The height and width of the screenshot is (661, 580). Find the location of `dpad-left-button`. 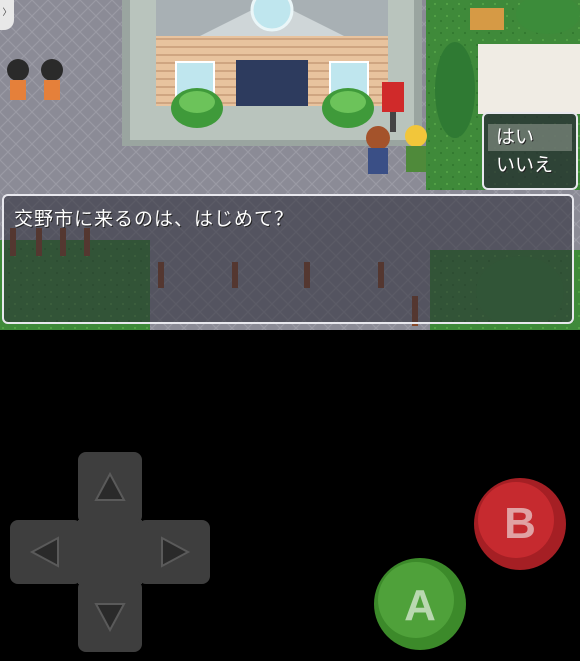

dpad-left-button is located at coordinates (46, 552).